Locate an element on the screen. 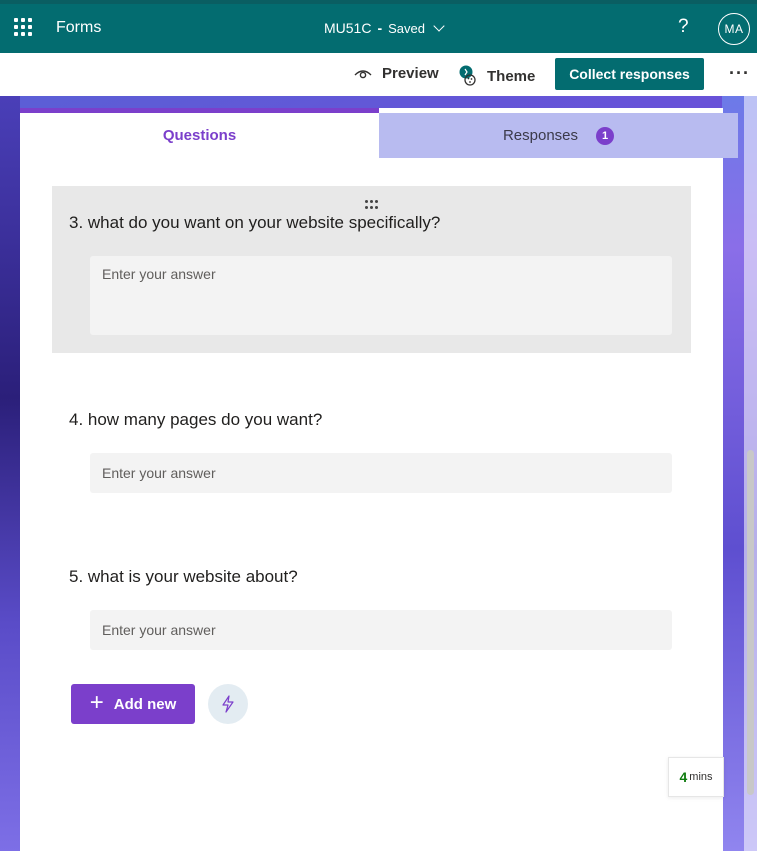 The image size is (757, 851). responses-count-badge: 1 is located at coordinates (605, 135).